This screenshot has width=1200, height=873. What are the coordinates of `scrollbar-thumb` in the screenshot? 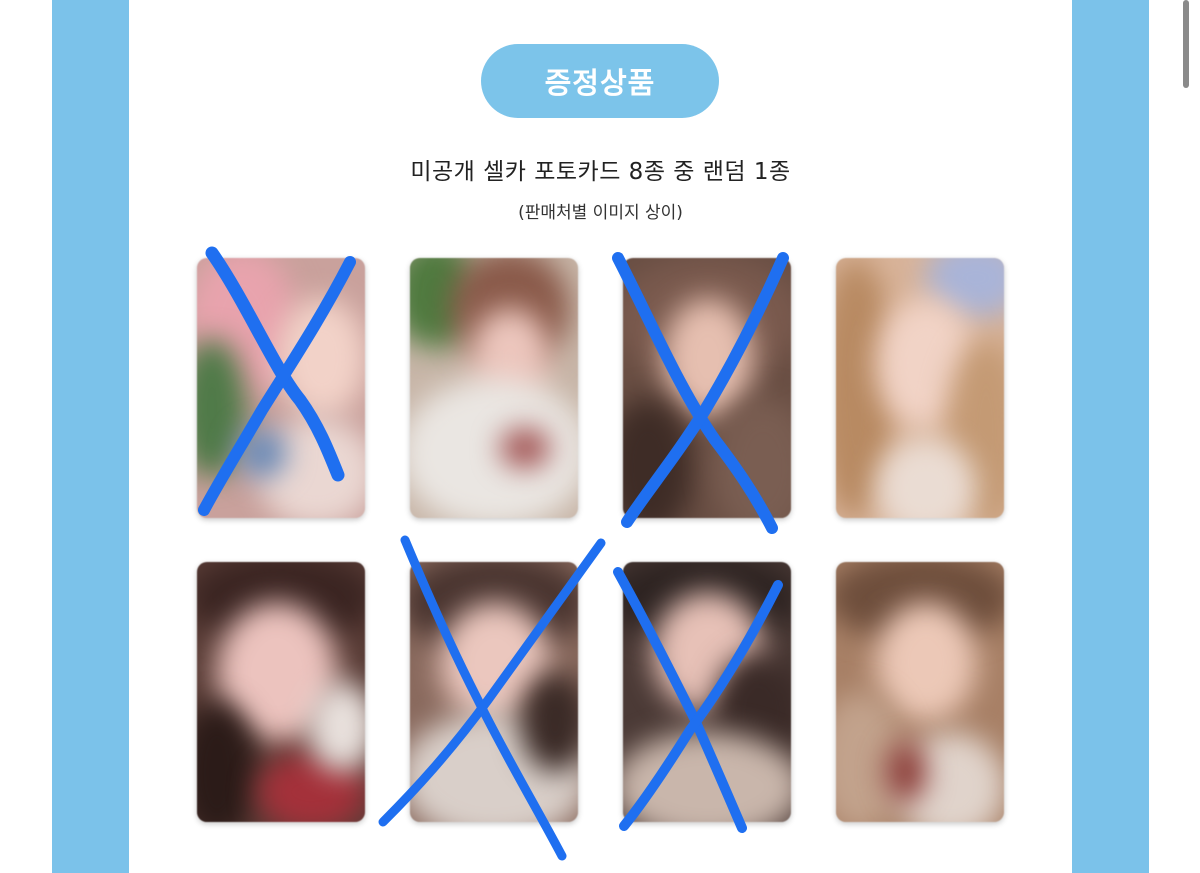 It's located at (1186, 44).